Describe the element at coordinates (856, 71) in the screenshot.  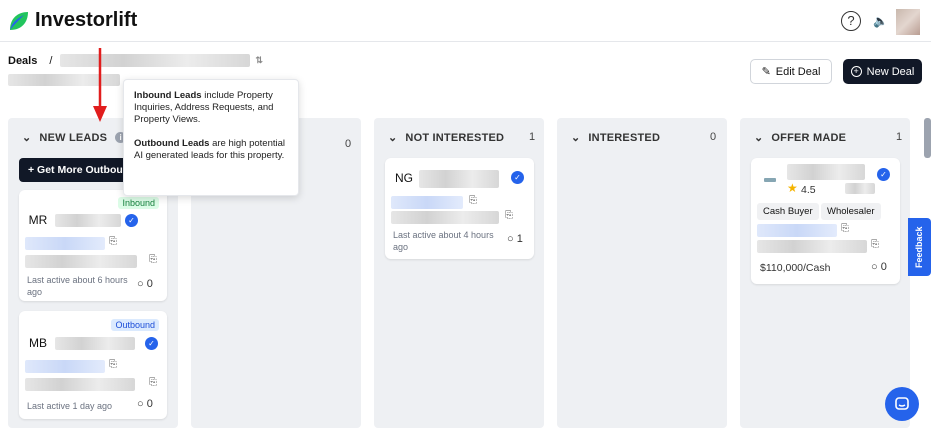
I see `plus-circle-icon: +` at that location.